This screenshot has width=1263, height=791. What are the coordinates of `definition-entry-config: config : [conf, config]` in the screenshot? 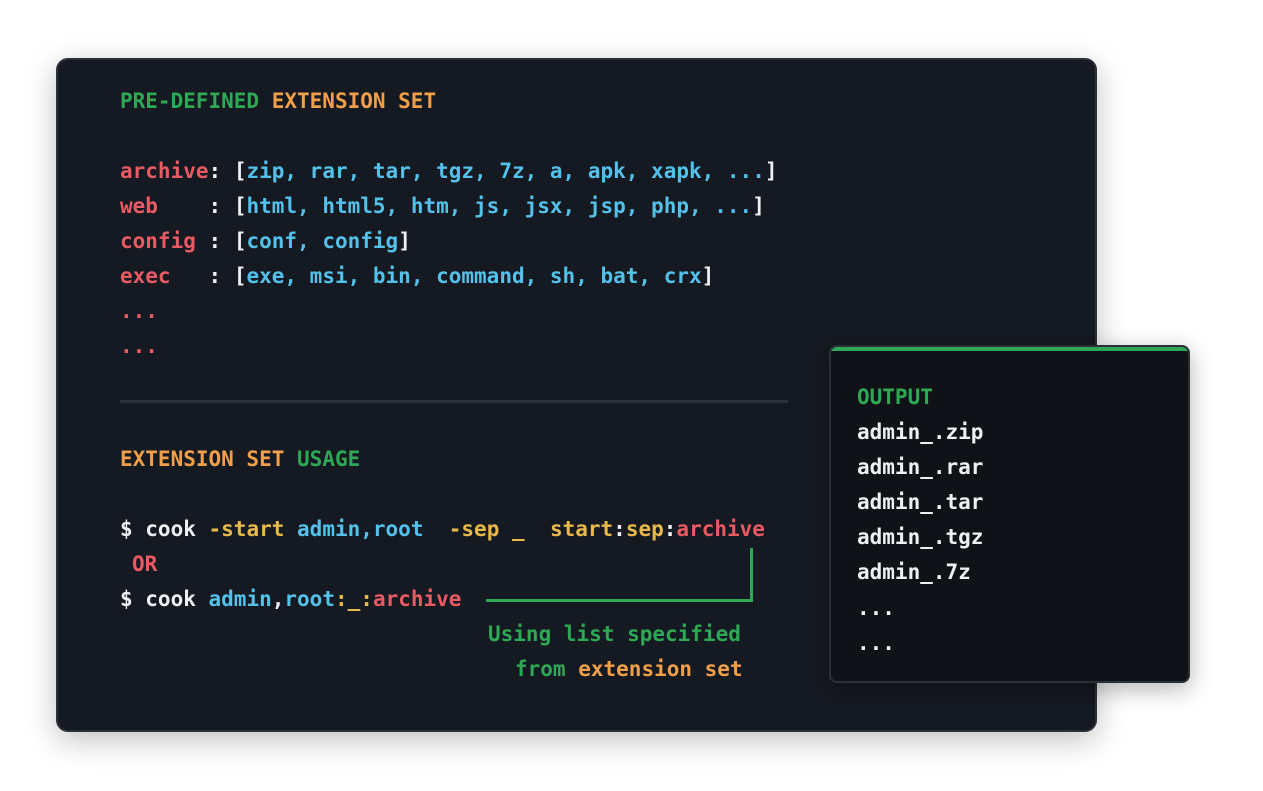 It's located at (265, 241).